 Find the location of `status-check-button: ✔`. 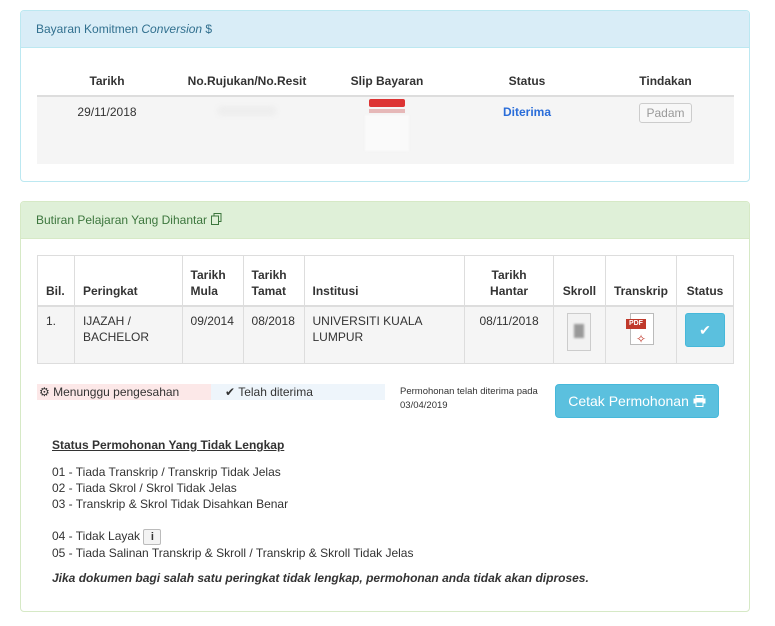

status-check-button: ✔ is located at coordinates (705, 329).